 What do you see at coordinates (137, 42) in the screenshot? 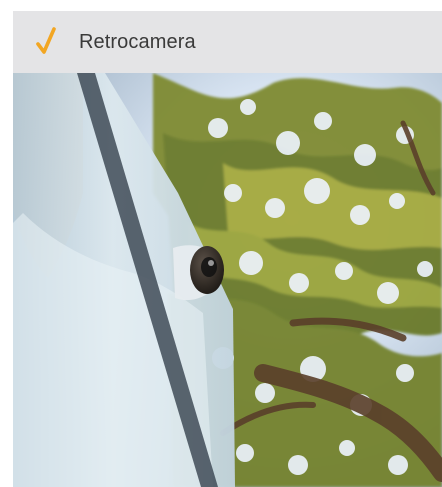
I see `feature-title: Retrocamera` at bounding box center [137, 42].